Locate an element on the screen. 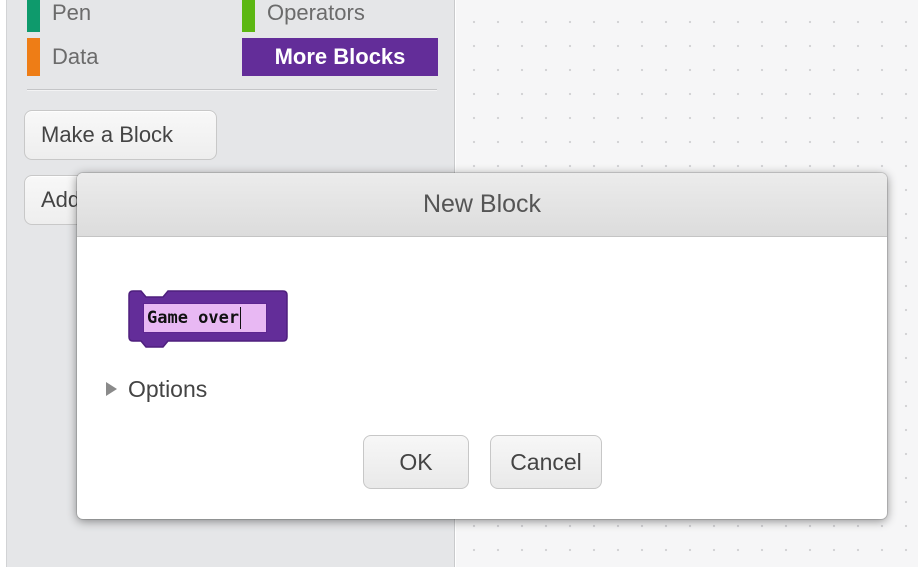 The height and width of the screenshot is (567, 918). category-operators-label: Operators is located at coordinates (316, 12).